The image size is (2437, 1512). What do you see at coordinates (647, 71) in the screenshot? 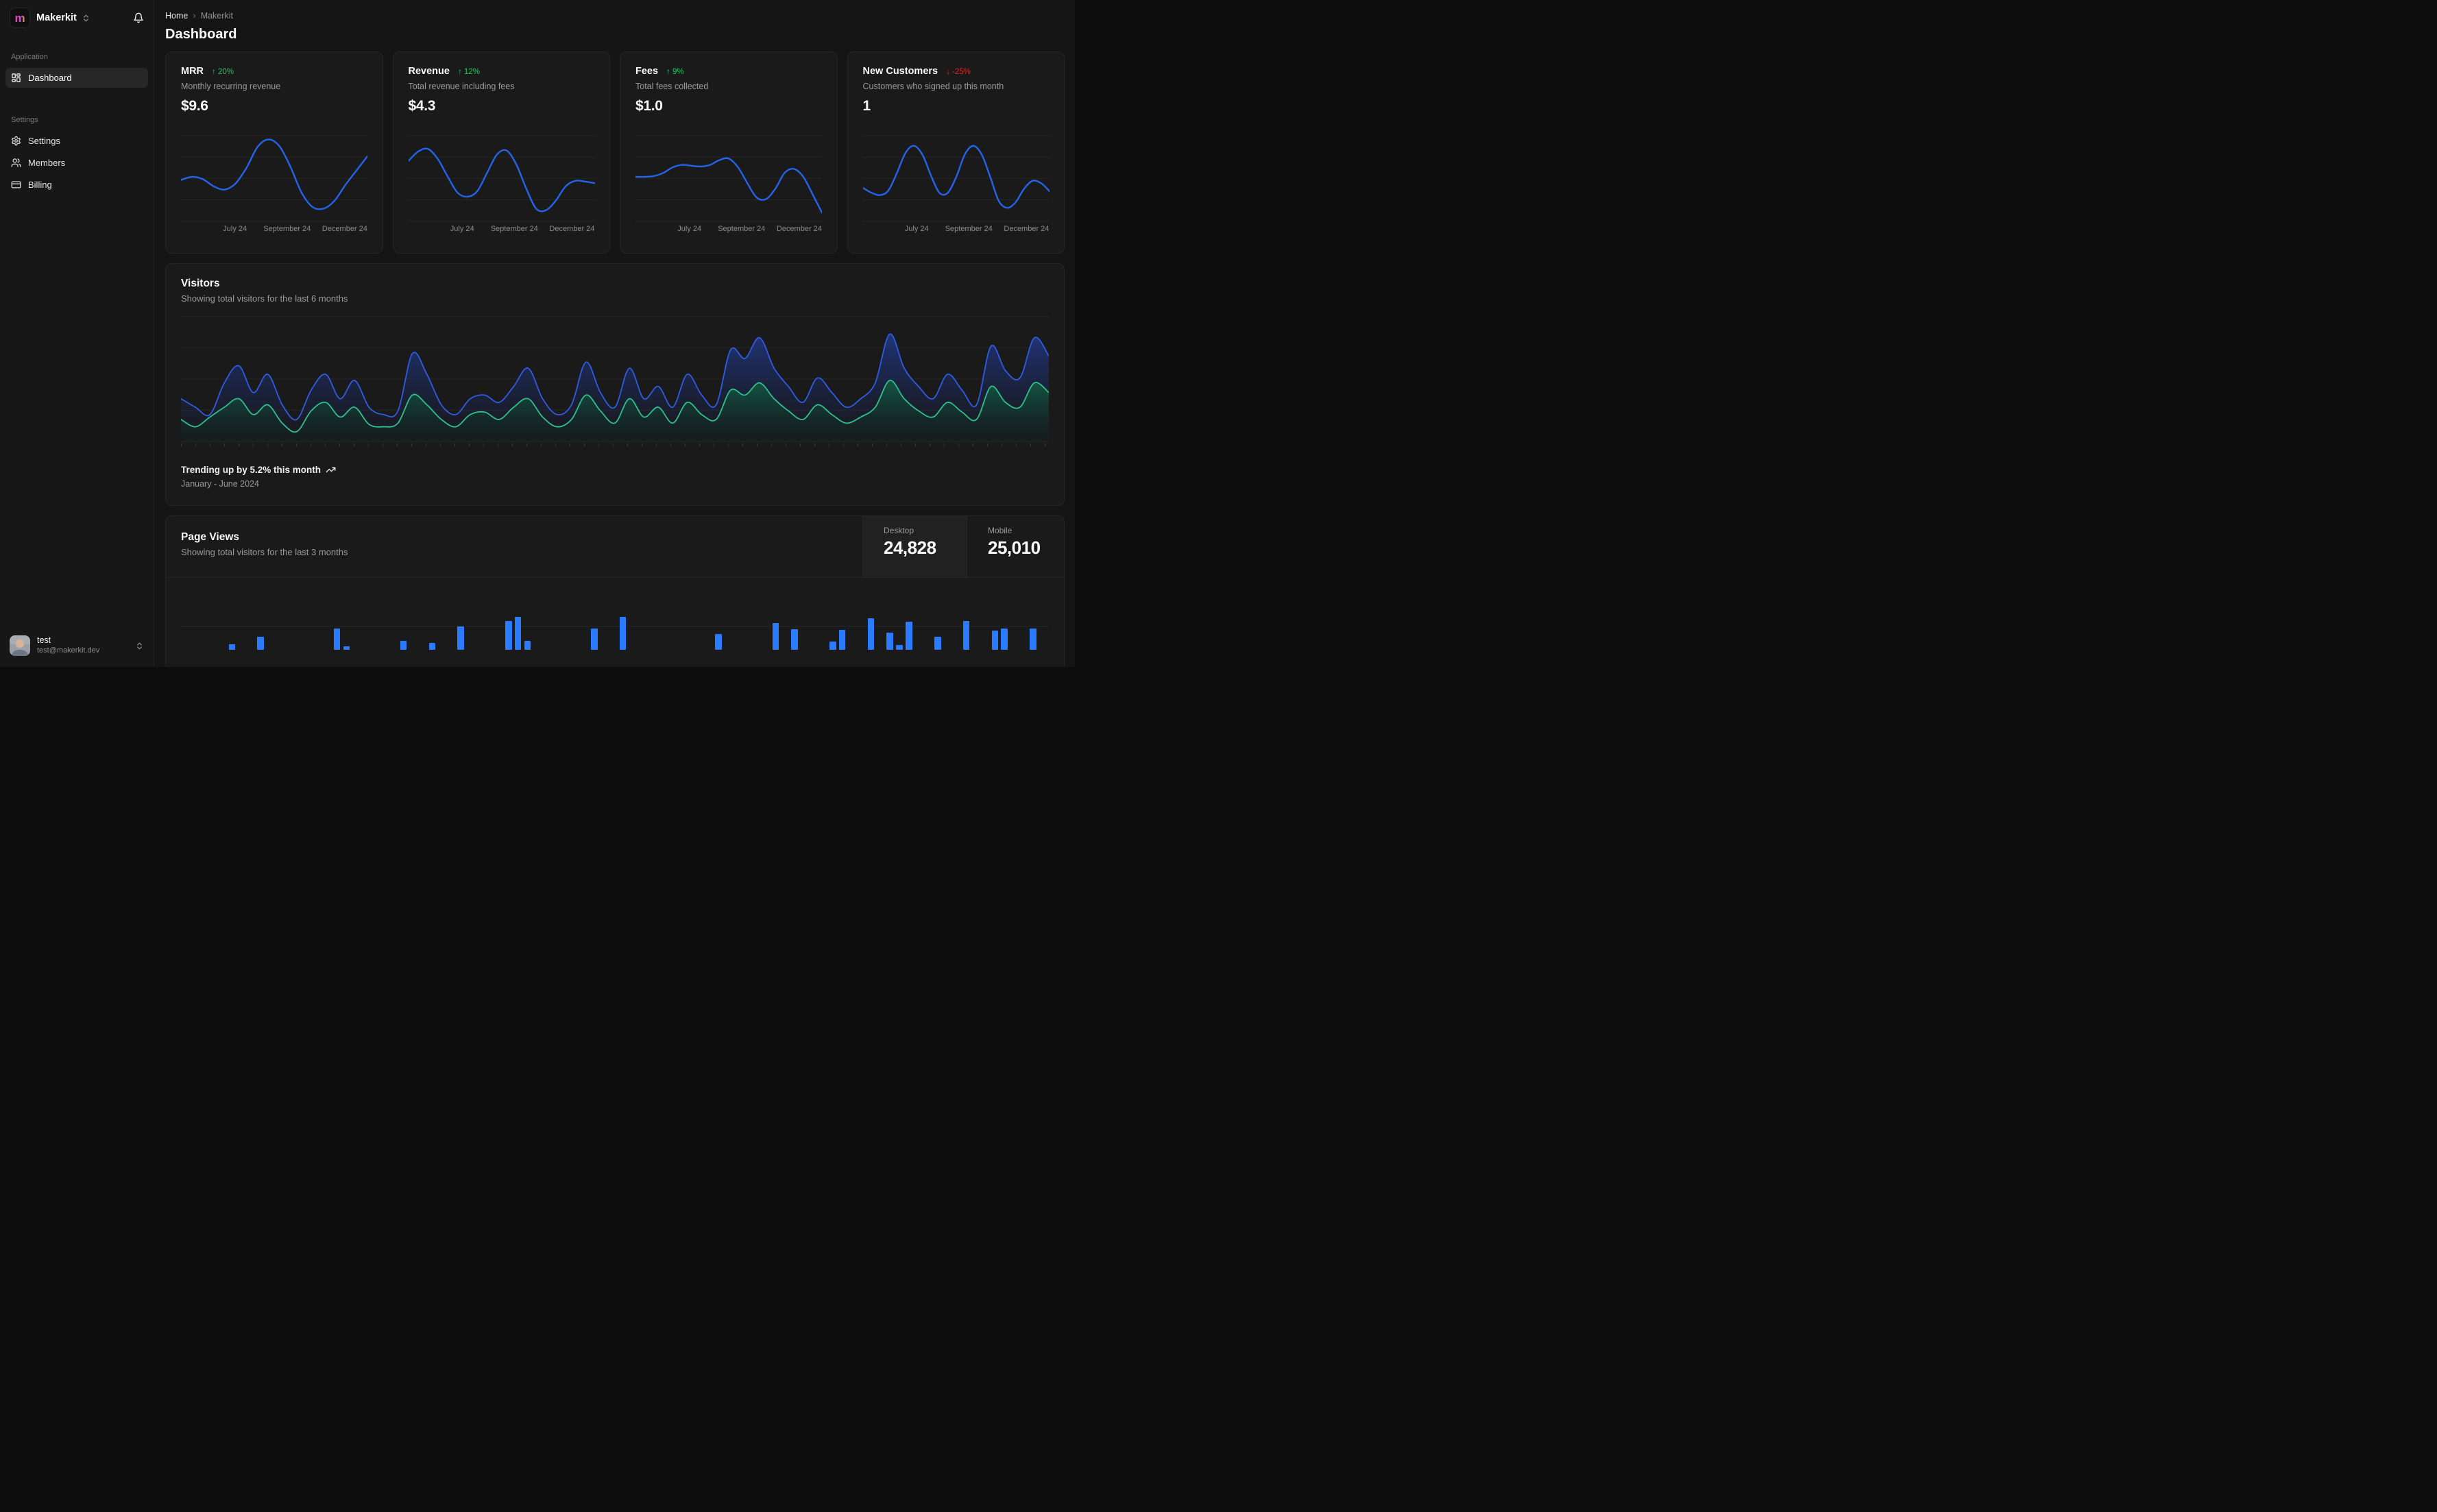
I see `stat-title: Fees` at bounding box center [647, 71].